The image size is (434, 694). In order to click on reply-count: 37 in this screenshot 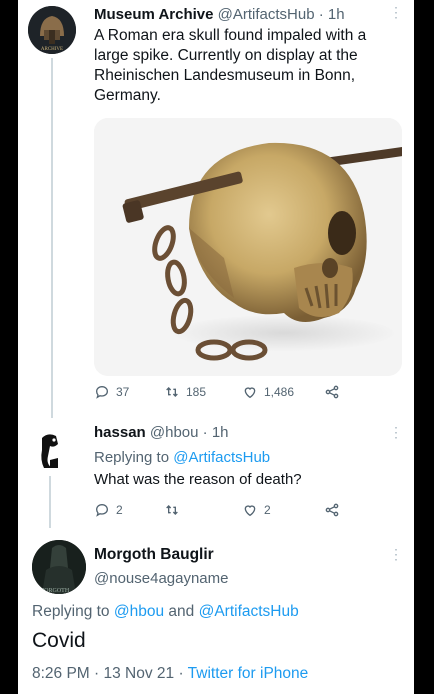, I will do `click(123, 392)`.